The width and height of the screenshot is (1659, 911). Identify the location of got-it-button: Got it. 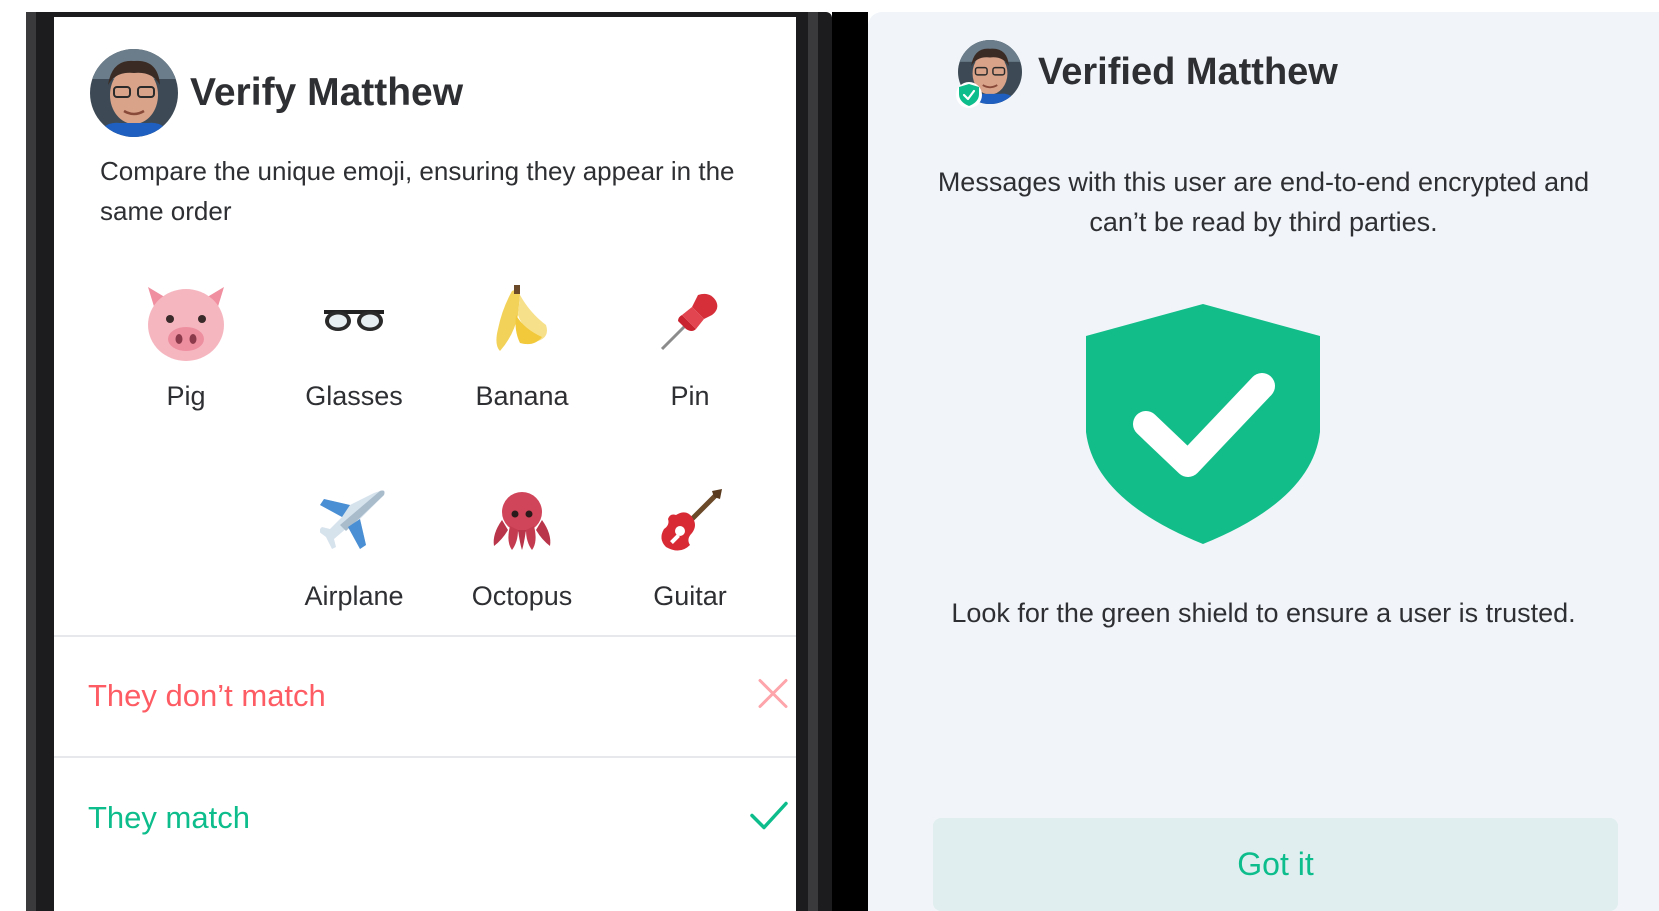
(1275, 864).